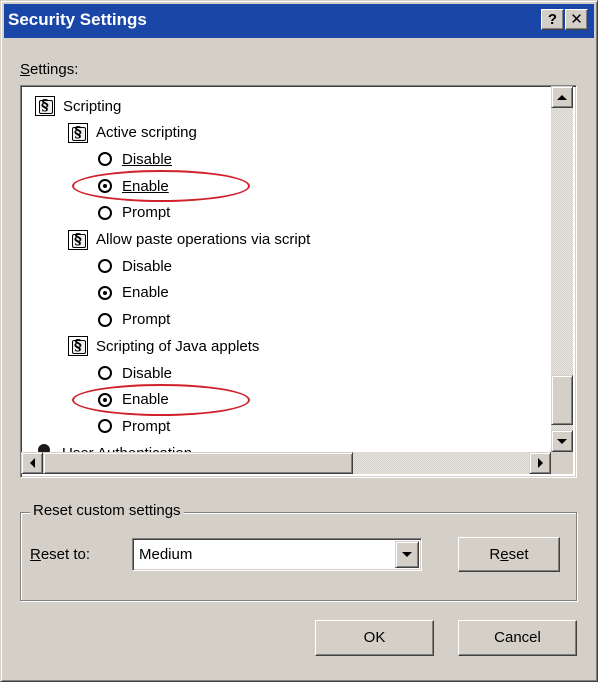 Image resolution: width=598 pixels, height=682 pixels. I want to click on settings-label: Settings:, so click(49, 69).